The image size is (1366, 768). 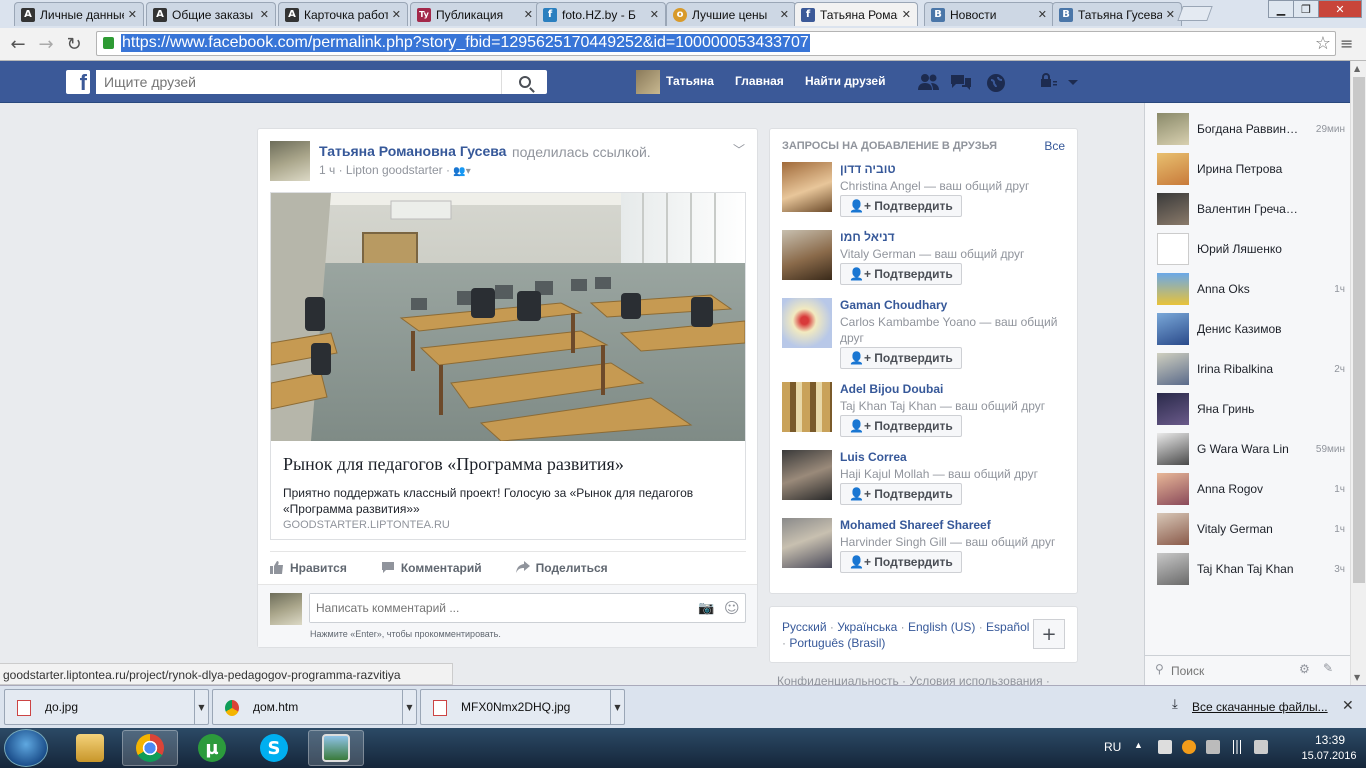 What do you see at coordinates (1281, 9) in the screenshot?
I see `minimize-button: ▁` at bounding box center [1281, 9].